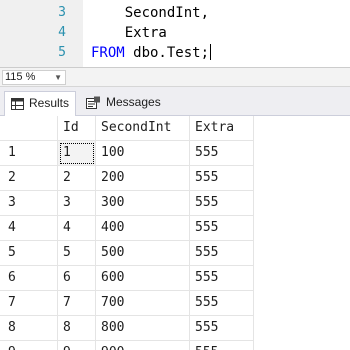 The height and width of the screenshot is (350, 350). I want to click on grid-header-row: Id SecondInt Extra, so click(127, 128).